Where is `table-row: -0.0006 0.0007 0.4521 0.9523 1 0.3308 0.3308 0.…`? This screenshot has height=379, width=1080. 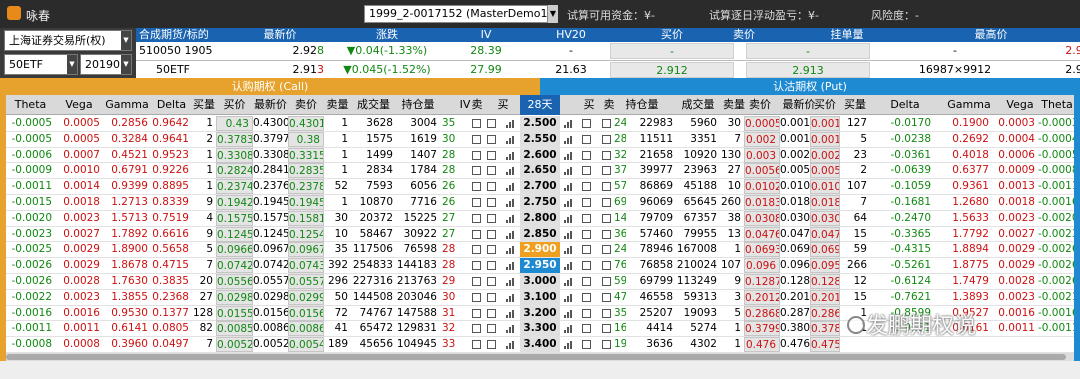 table-row: -0.0006 0.0007 0.4521 0.9523 1 0.3308 0.3308 0.… is located at coordinates (540, 155).